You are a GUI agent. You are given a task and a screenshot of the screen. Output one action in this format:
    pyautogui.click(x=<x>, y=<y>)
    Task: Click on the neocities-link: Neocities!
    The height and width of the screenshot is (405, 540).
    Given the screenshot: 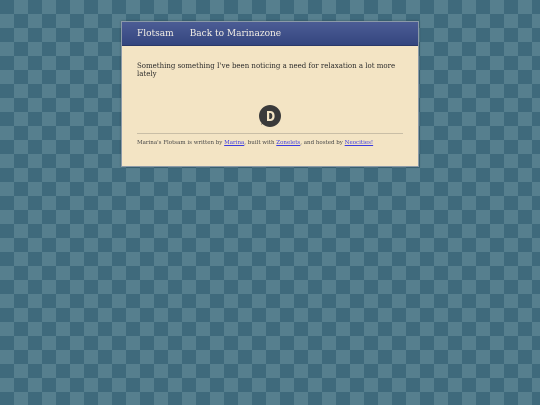 What is the action you would take?
    pyautogui.click(x=359, y=143)
    